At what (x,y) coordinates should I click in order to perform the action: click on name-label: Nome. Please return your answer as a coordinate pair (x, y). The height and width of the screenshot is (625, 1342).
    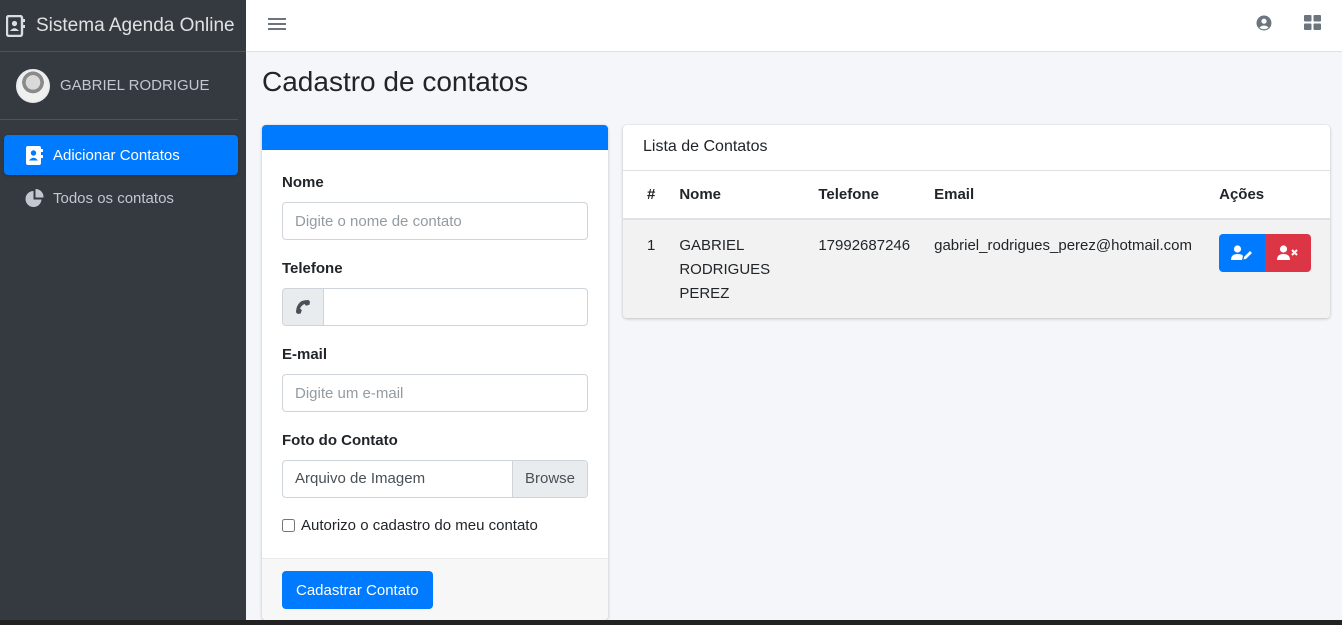
    Looking at the image, I should click on (303, 182).